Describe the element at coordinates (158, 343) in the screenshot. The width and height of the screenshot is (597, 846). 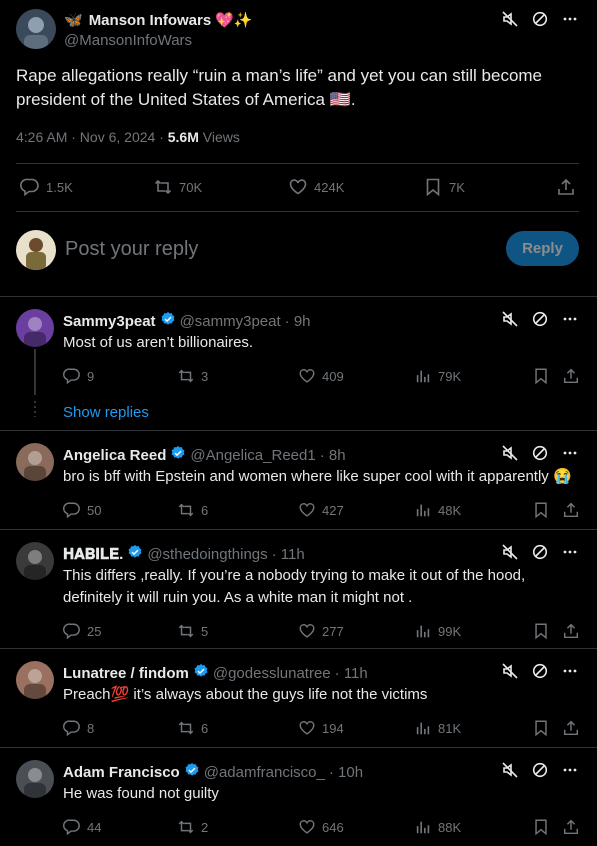
I see `reply-text: Most of us aren’t billionaires.` at that location.